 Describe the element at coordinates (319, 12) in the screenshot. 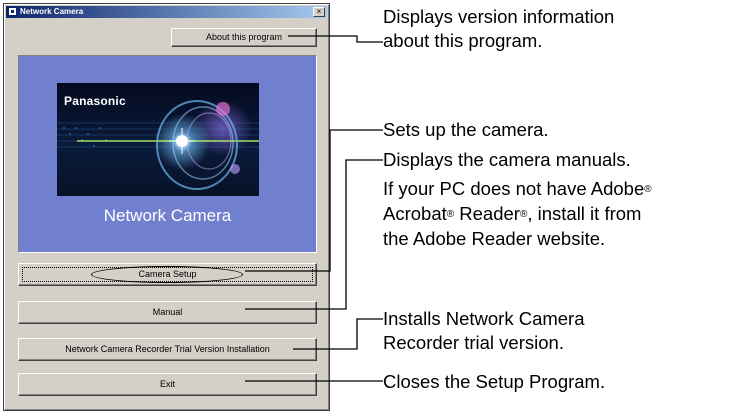

I see `close-button: ×` at that location.